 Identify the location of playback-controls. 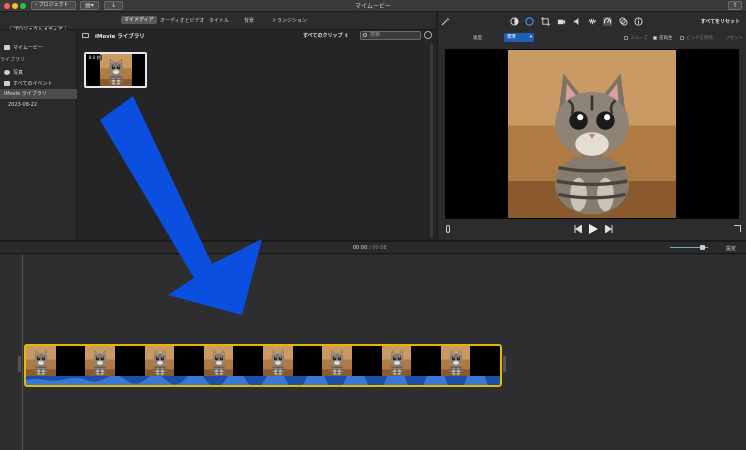
(592, 230).